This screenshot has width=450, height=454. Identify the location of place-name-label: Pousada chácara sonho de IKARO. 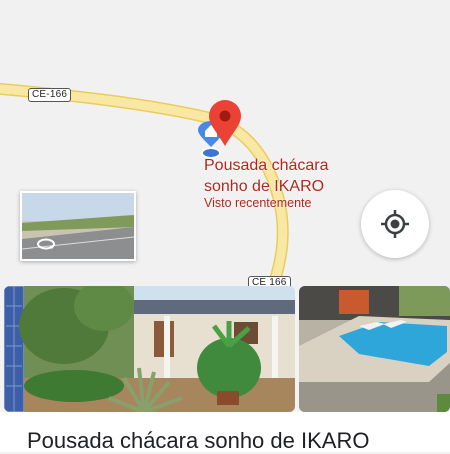
(266, 176).